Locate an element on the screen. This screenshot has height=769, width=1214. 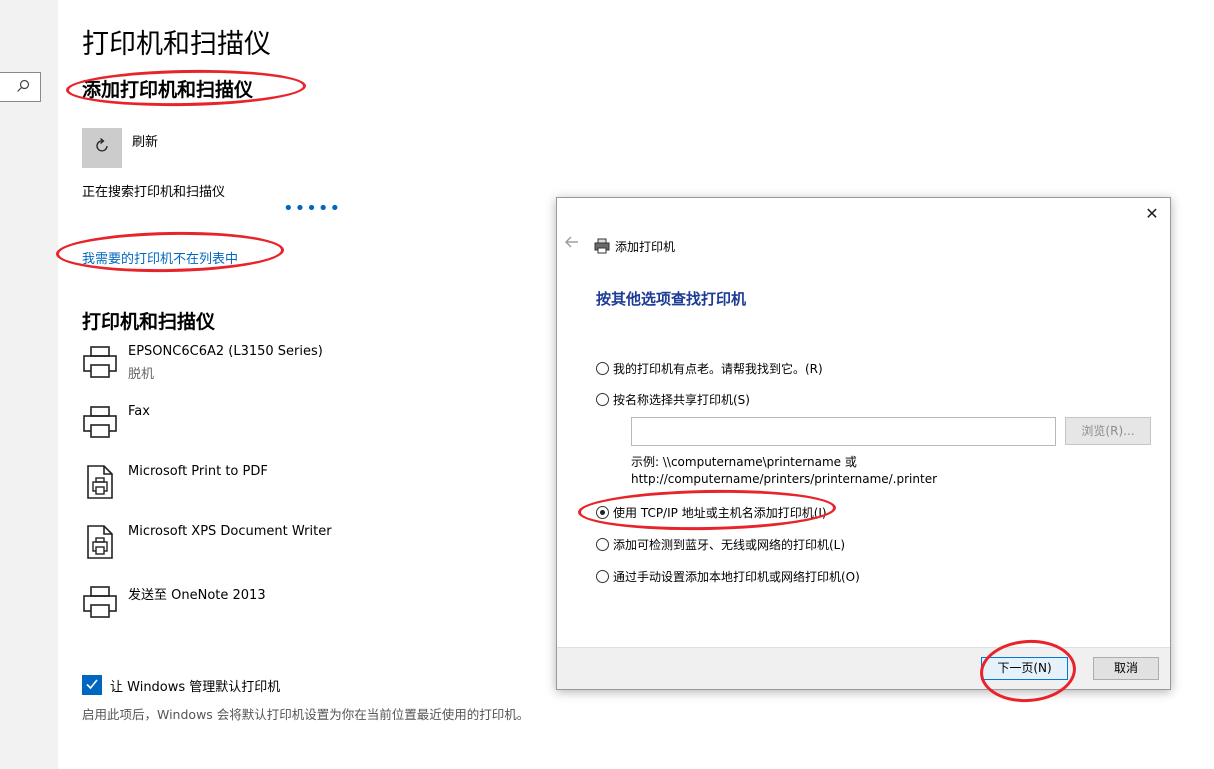
option-label: 通过手动设置添加本地打印机或网络打印机(O) is located at coordinates (736, 577).